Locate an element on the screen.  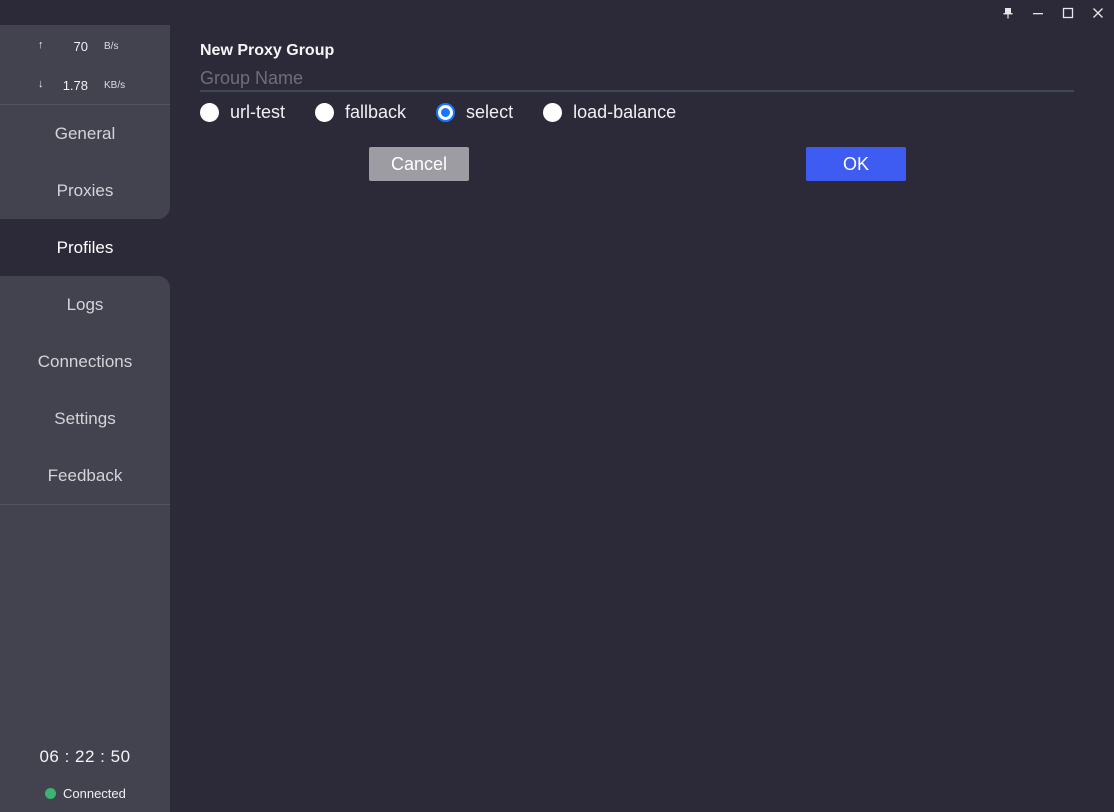
close-icon is located at coordinates (1098, 12).